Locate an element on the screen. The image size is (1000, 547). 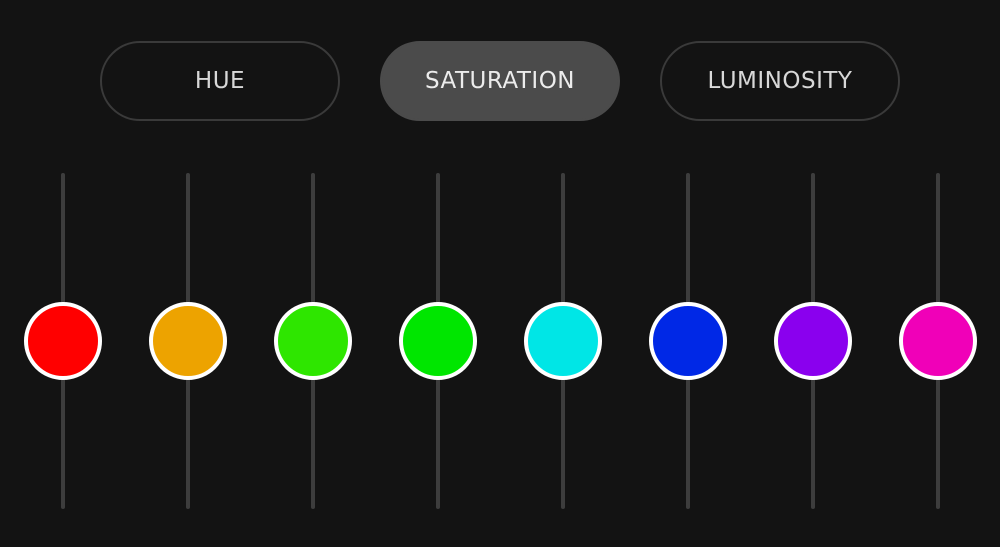
slider-knob-magenta is located at coordinates (938, 341).